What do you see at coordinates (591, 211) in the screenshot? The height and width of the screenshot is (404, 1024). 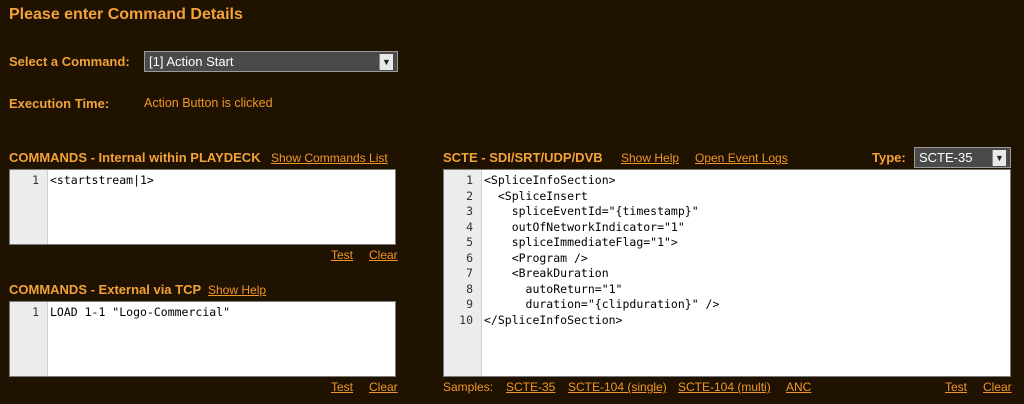 I see `code-line: spliceEventId="{timestamp}"` at bounding box center [591, 211].